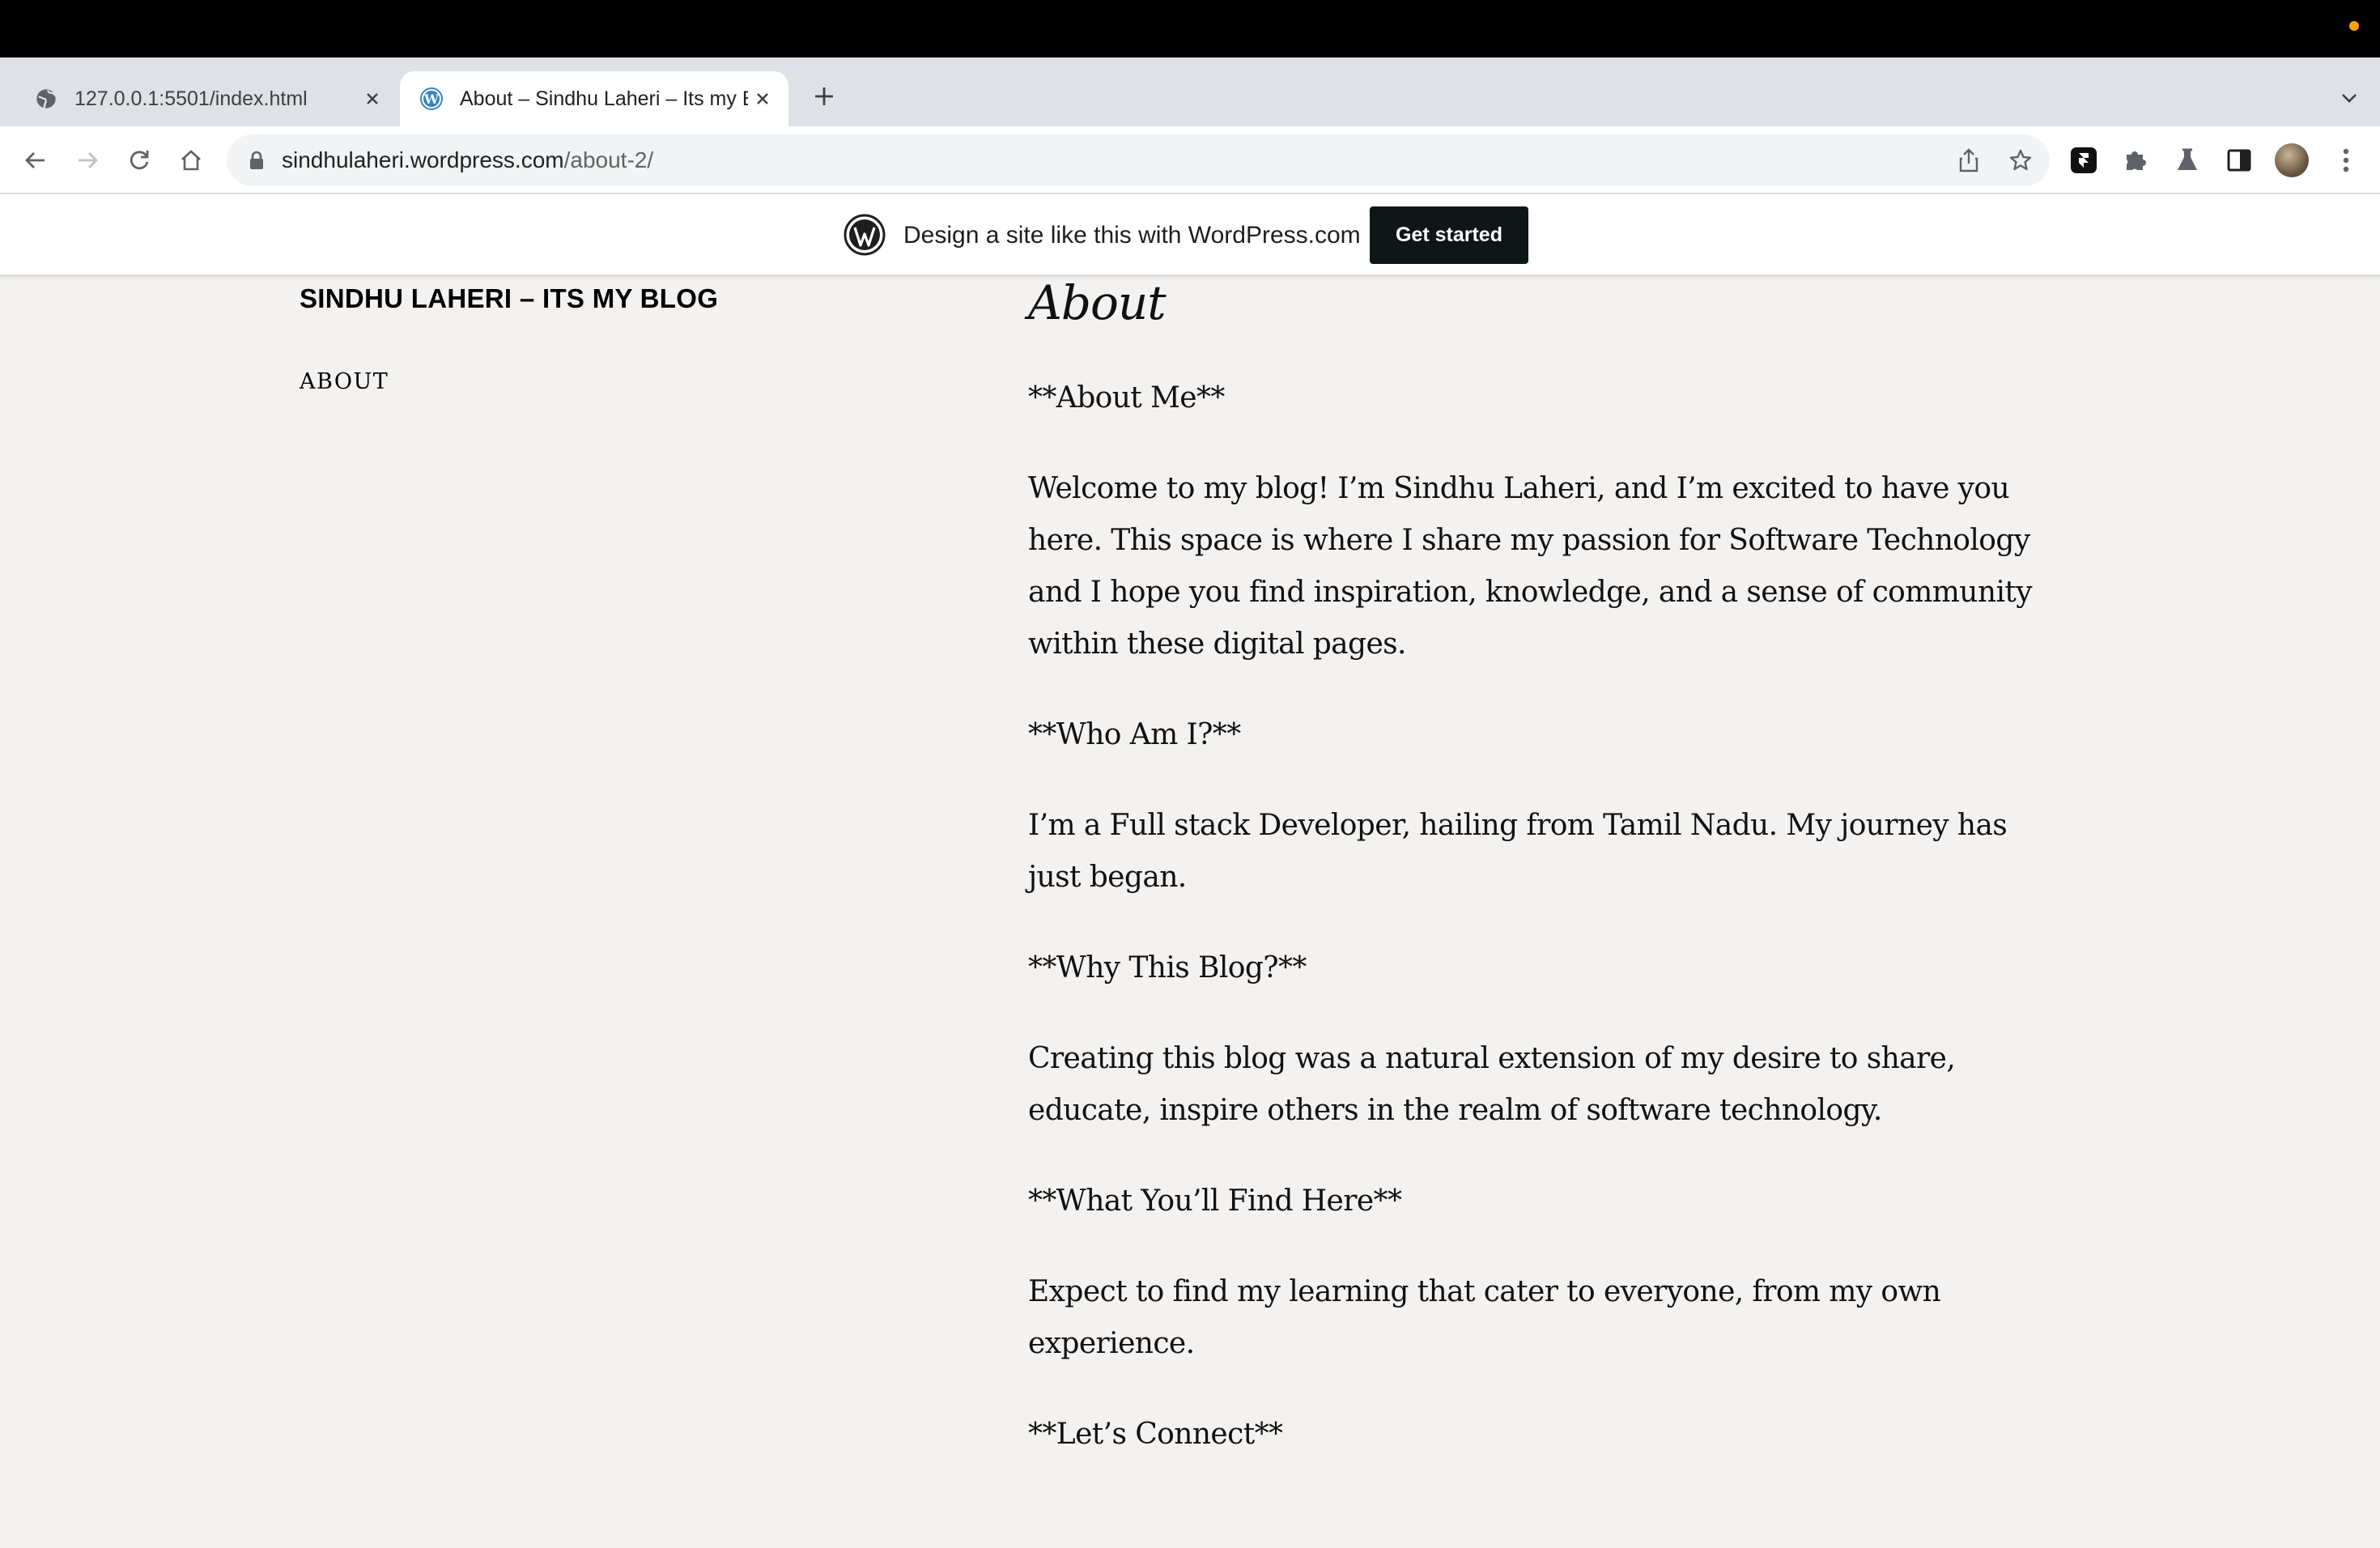  I want to click on heading-lets-connect: **Let’s Connect**, so click(1155, 1434).